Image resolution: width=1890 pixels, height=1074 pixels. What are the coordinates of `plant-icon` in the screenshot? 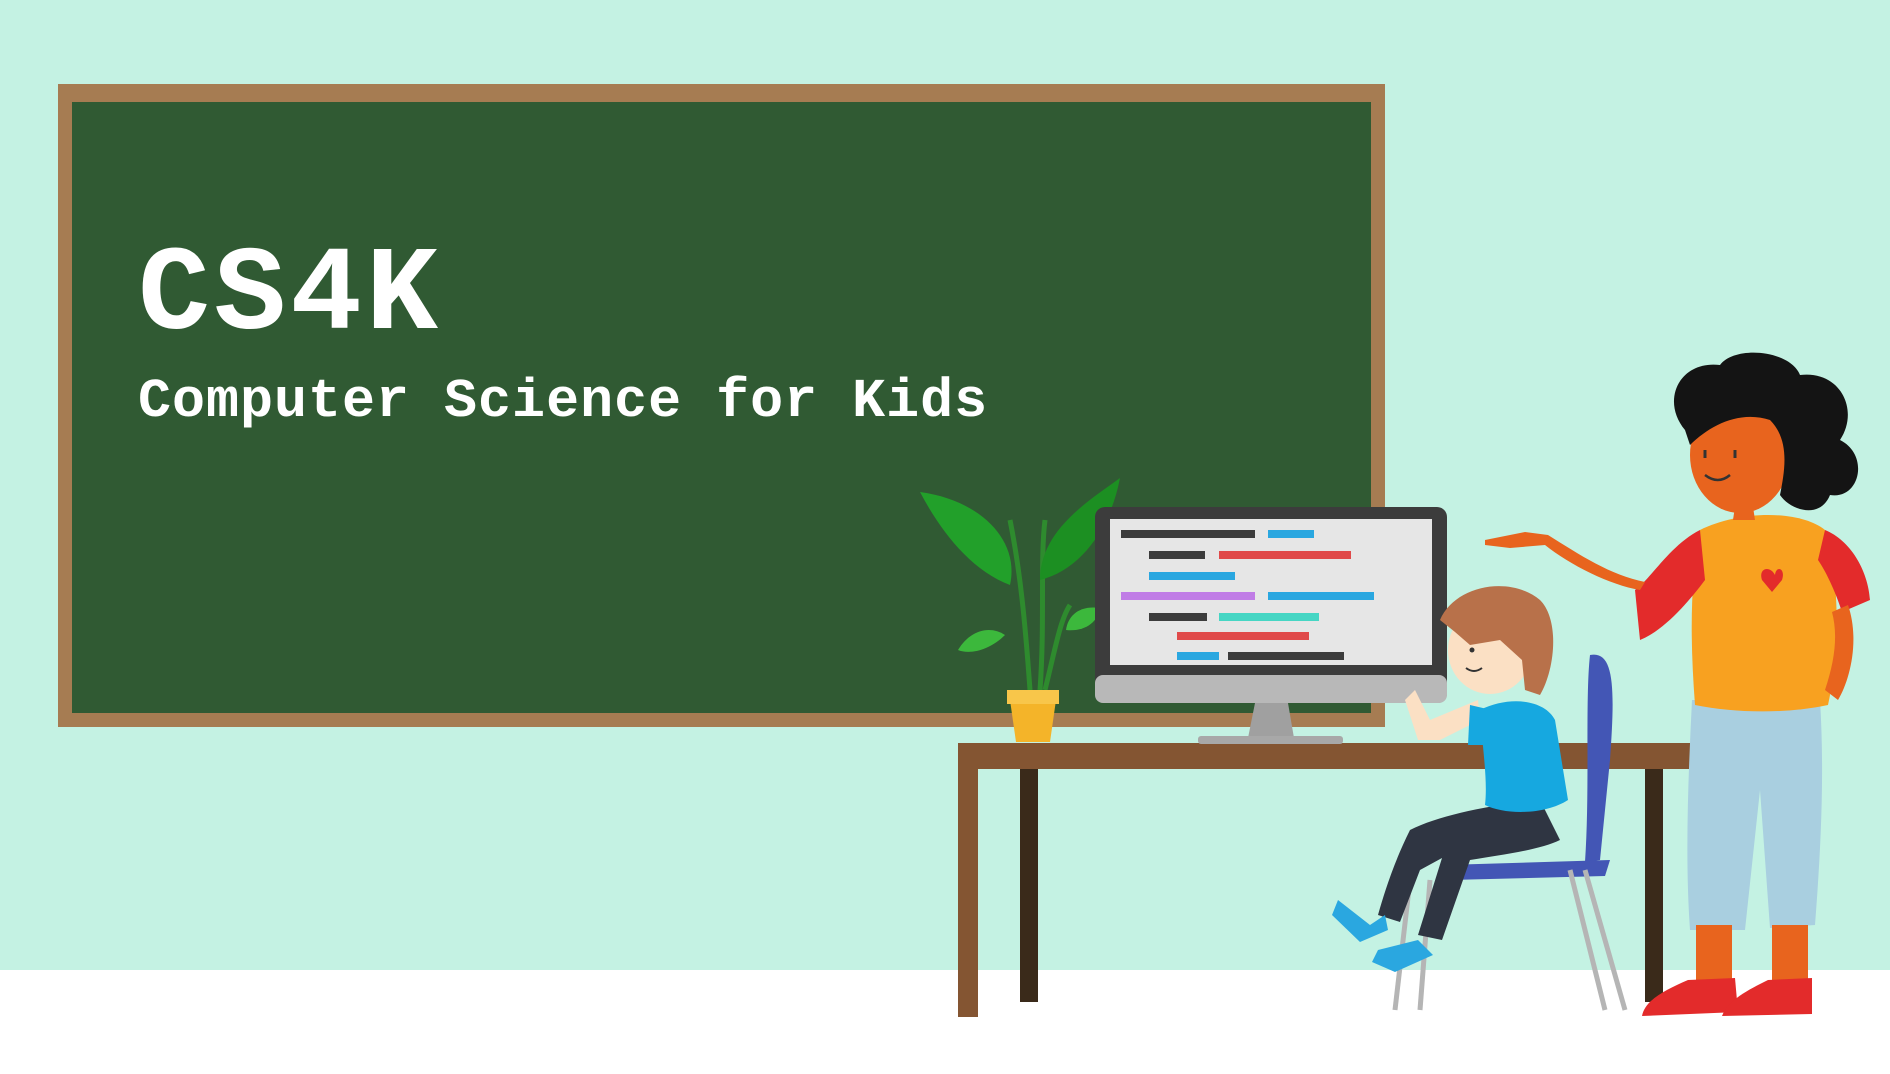 It's located at (1020, 610).